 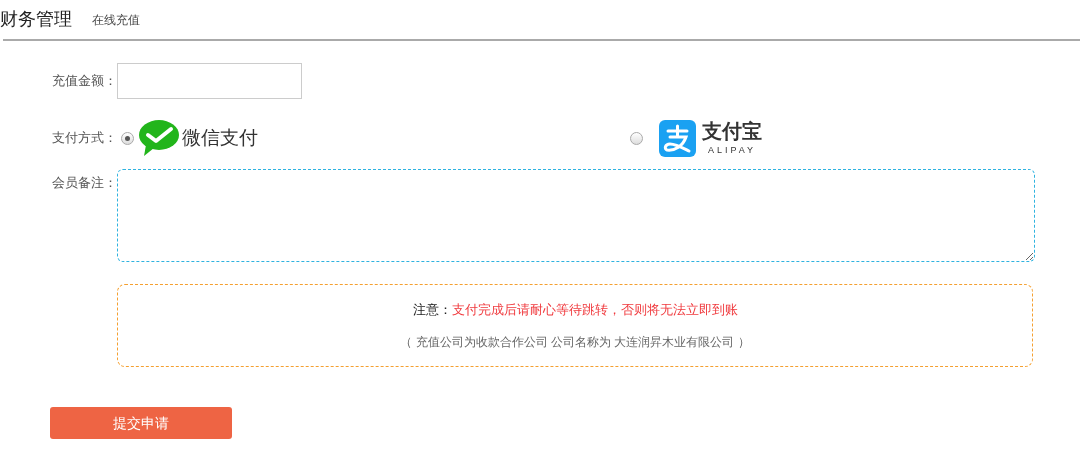 What do you see at coordinates (84, 138) in the screenshot?
I see `field-label: 支付方式：` at bounding box center [84, 138].